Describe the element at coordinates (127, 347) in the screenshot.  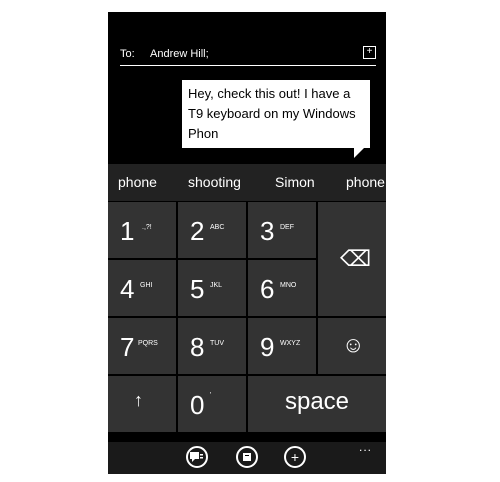
I see `key-number: 7` at that location.